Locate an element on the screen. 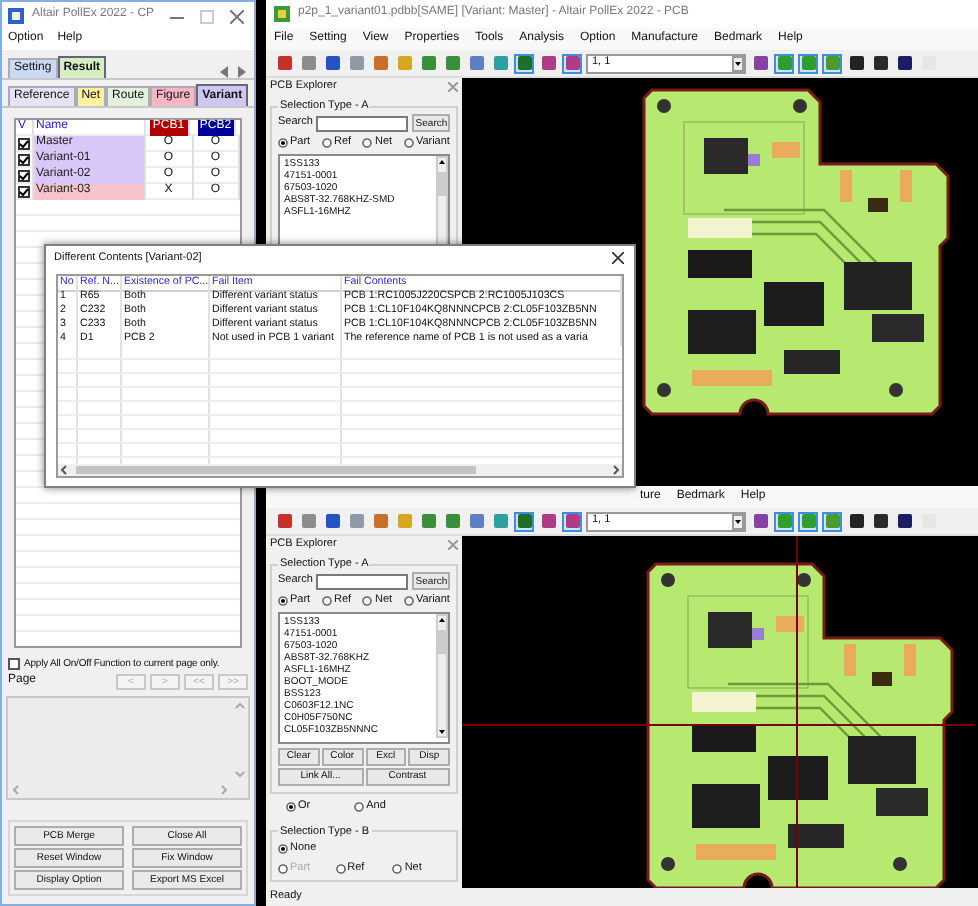 The width and height of the screenshot is (978, 906). right-arrow-icon is located at coordinates (241, 72).